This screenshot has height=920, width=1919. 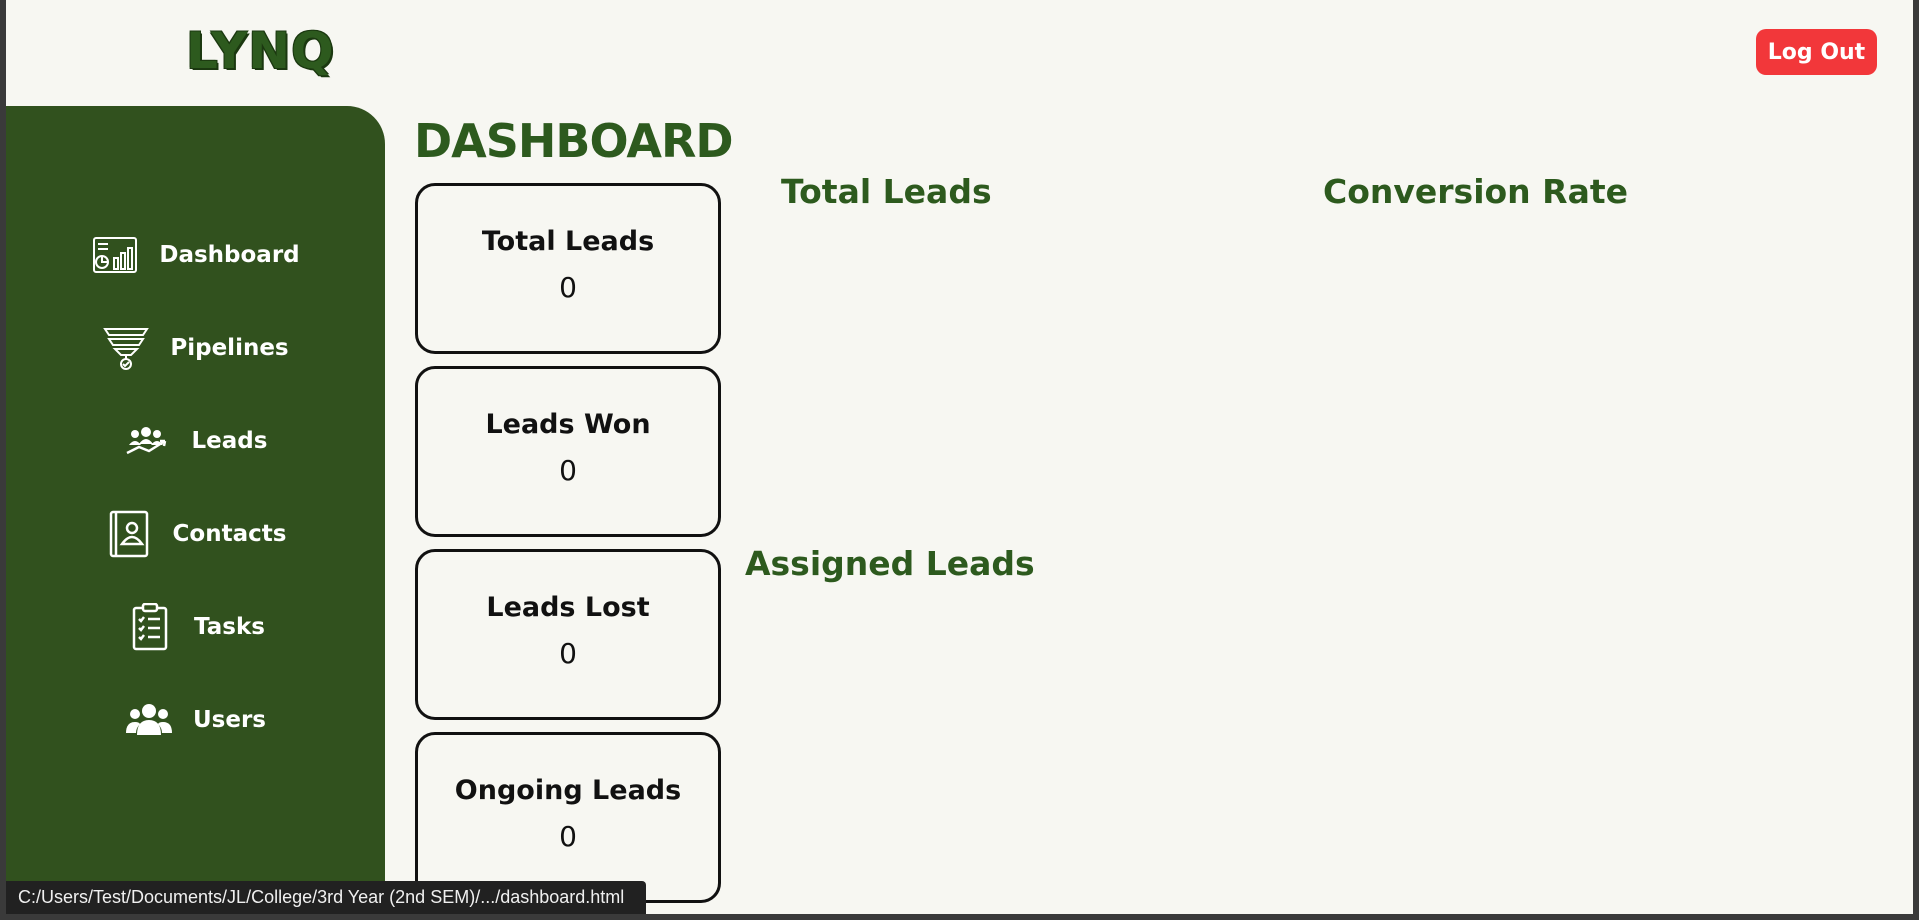 What do you see at coordinates (150, 627) in the screenshot?
I see `clipboard-icon` at bounding box center [150, 627].